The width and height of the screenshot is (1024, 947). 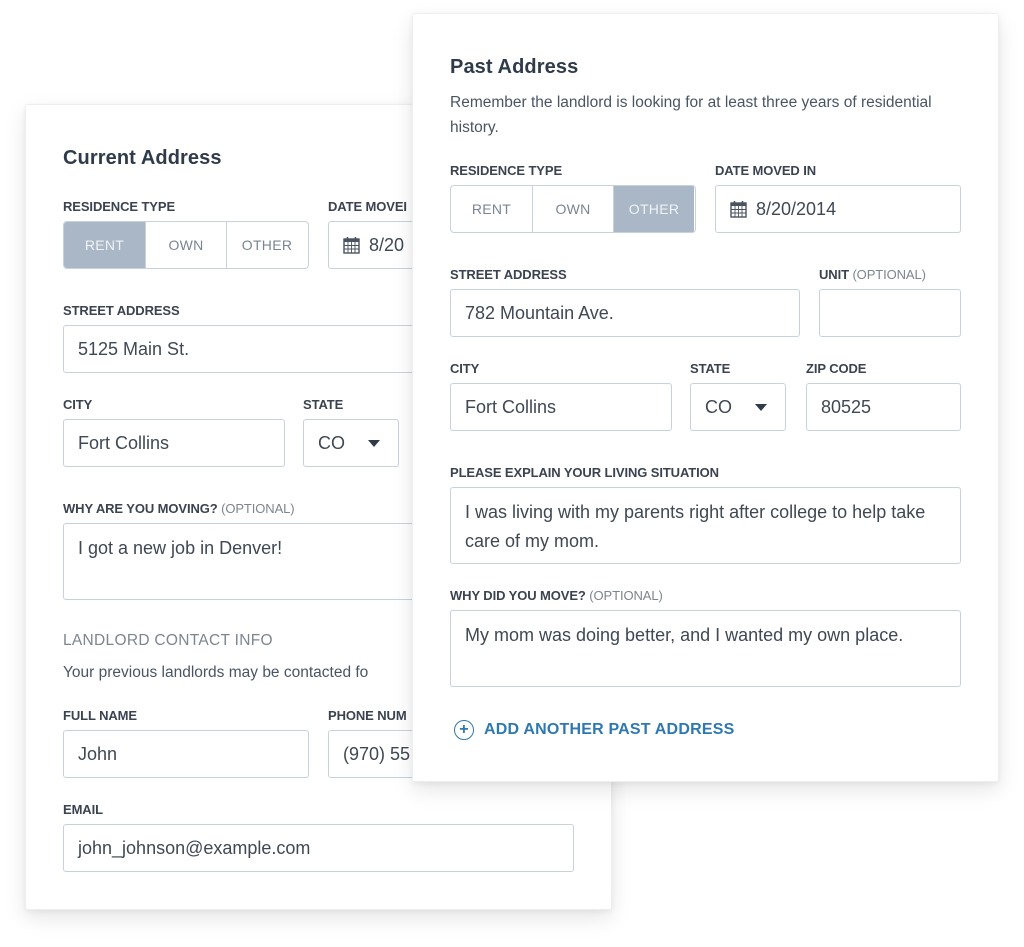 I want to click on why-moving-label: WHY ARE YOU MOVING? (OPTIONAL), so click(x=179, y=508).